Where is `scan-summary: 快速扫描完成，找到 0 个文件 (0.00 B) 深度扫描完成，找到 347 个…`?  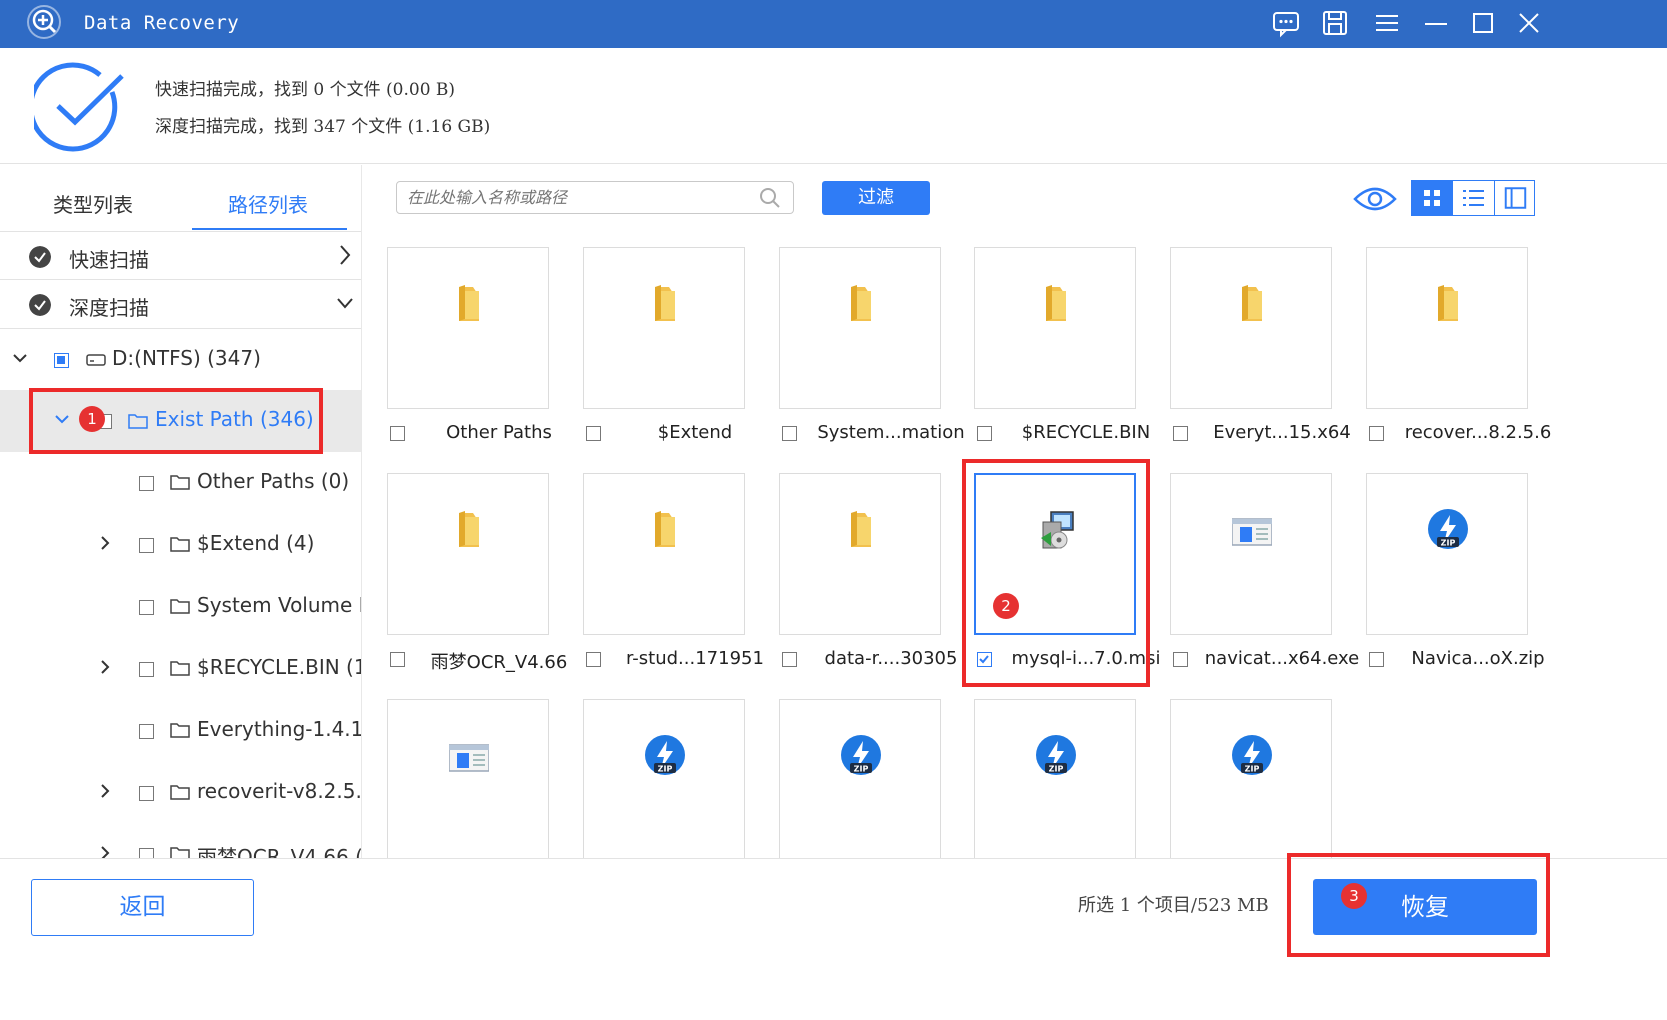 scan-summary: 快速扫描完成，找到 0 个文件 (0.00 B) 深度扫描完成，找到 347 个… is located at coordinates (833, 106).